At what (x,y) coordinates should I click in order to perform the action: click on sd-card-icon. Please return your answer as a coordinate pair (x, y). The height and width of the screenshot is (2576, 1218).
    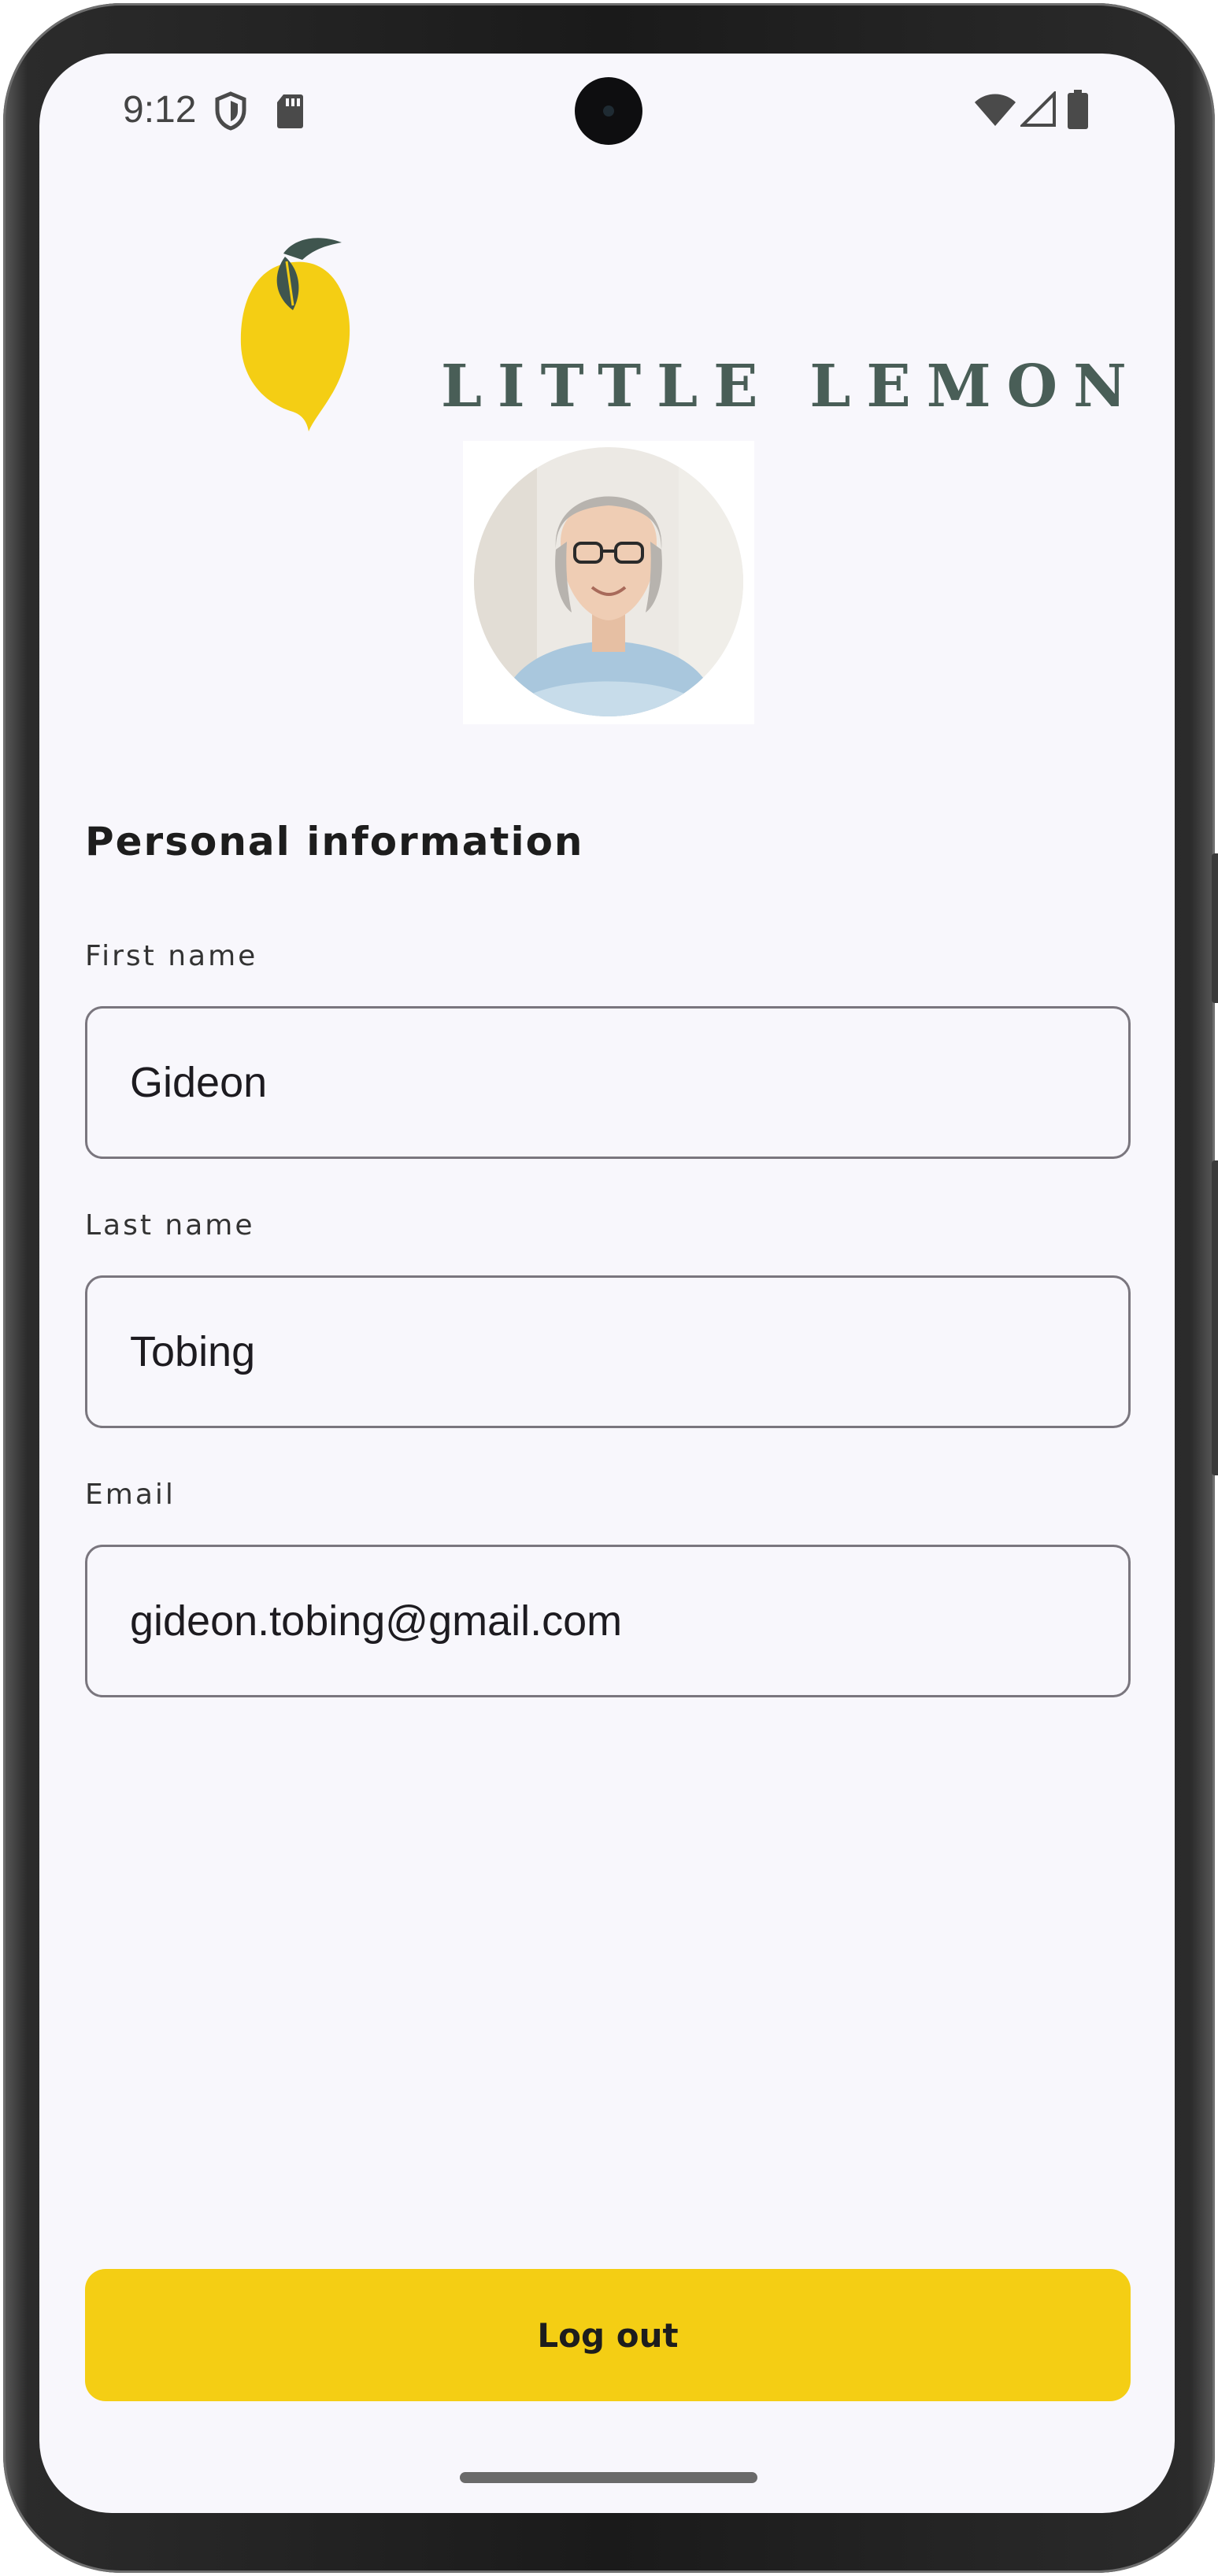
    Looking at the image, I should click on (290, 113).